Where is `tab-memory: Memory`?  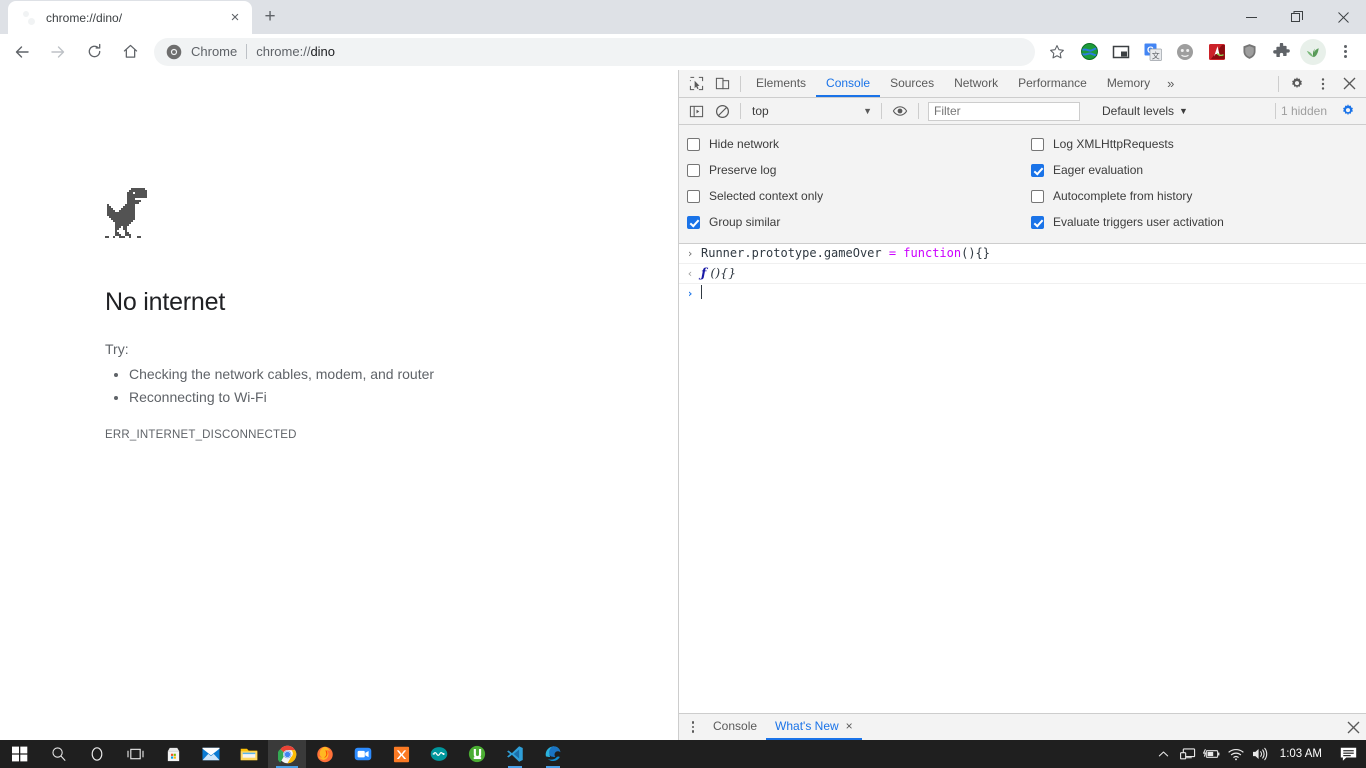 tab-memory: Memory is located at coordinates (1128, 83).